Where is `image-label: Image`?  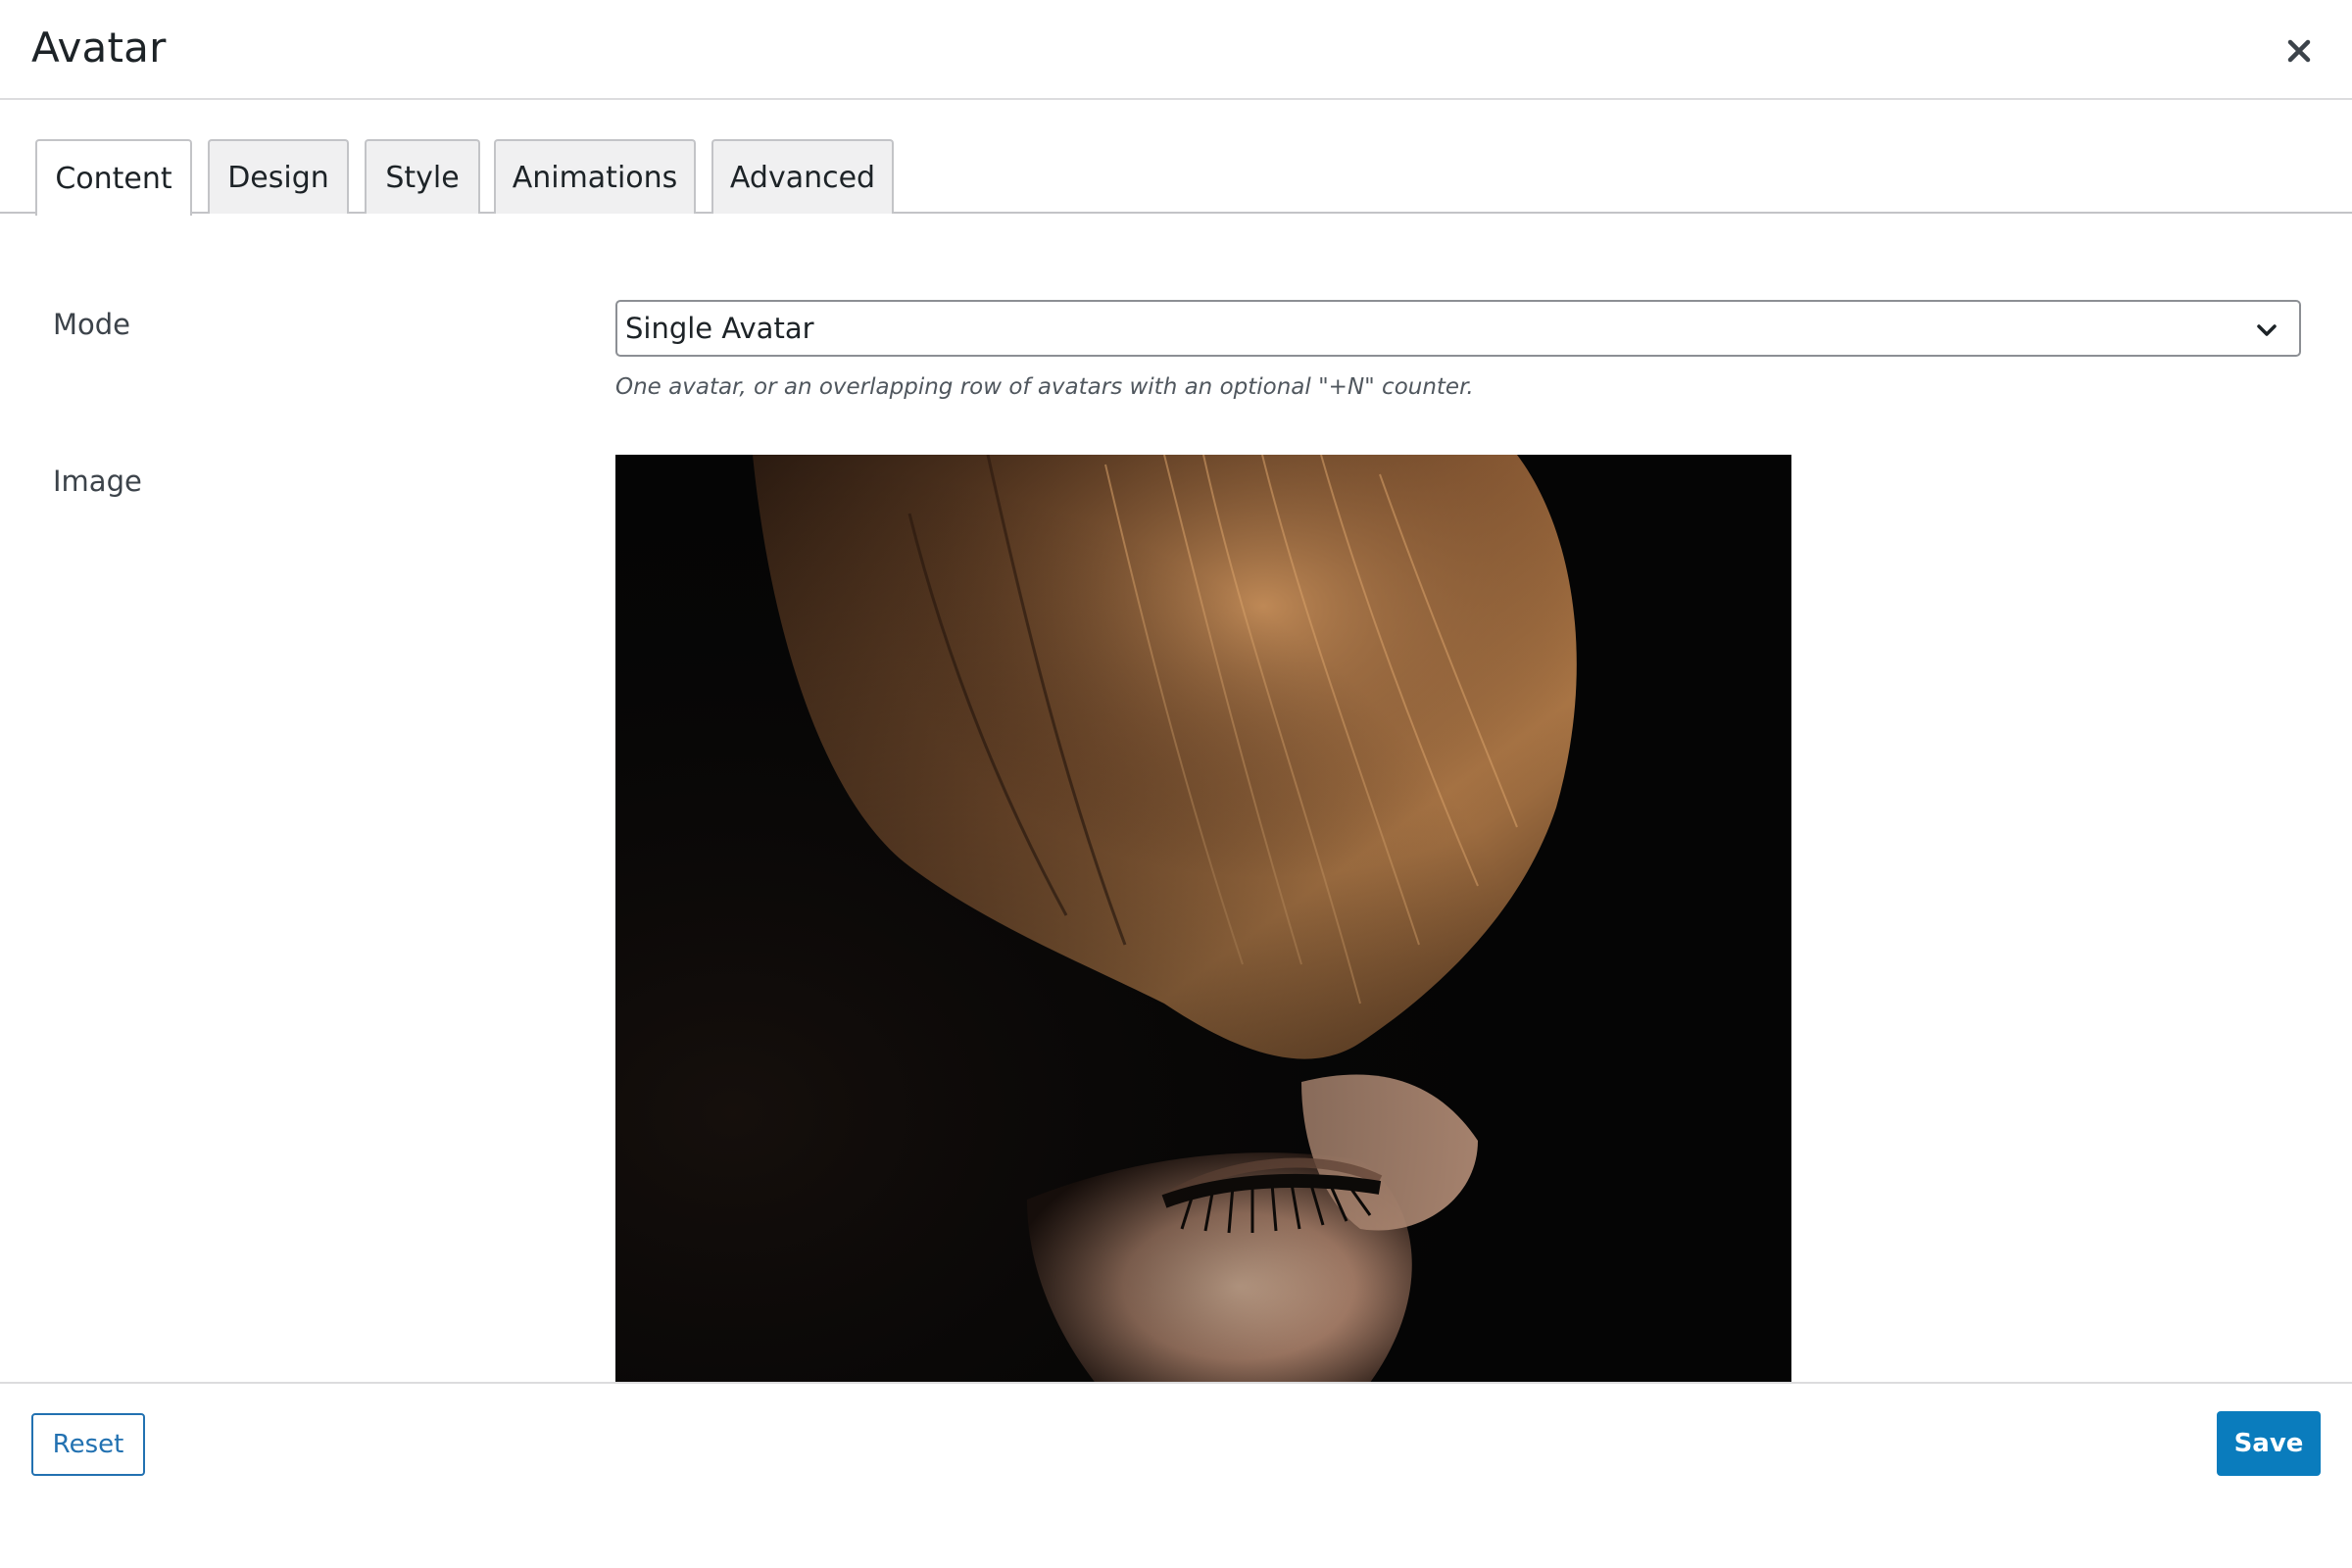 image-label: Image is located at coordinates (97, 481).